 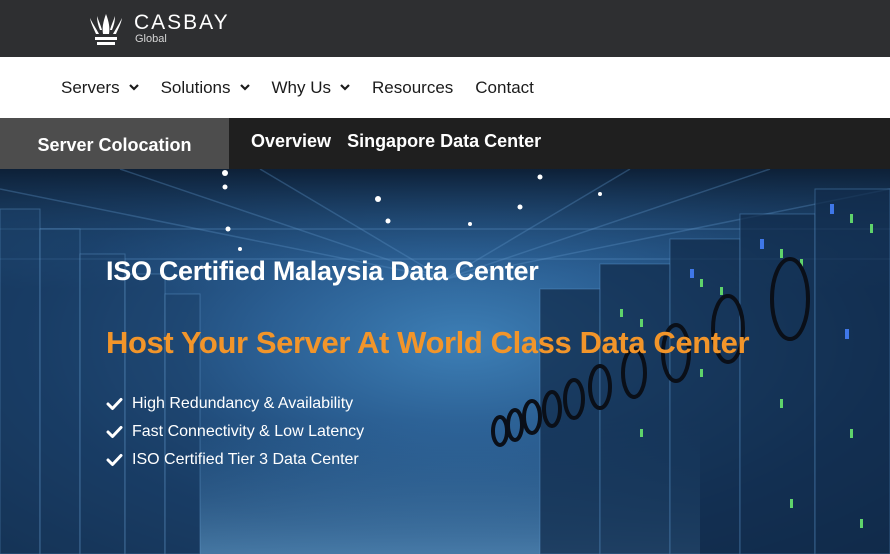 I want to click on brand-bar: CASBAY Global, so click(x=445, y=28).